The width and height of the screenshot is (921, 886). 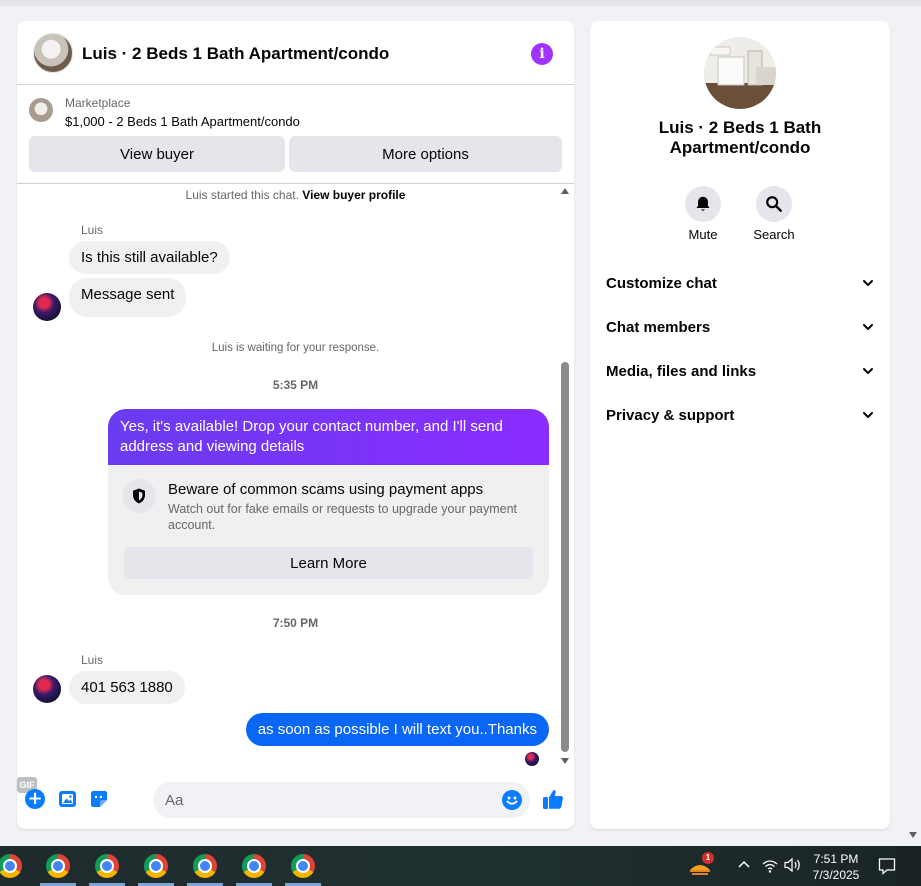 What do you see at coordinates (512, 800) in the screenshot?
I see `emoji-icon` at bounding box center [512, 800].